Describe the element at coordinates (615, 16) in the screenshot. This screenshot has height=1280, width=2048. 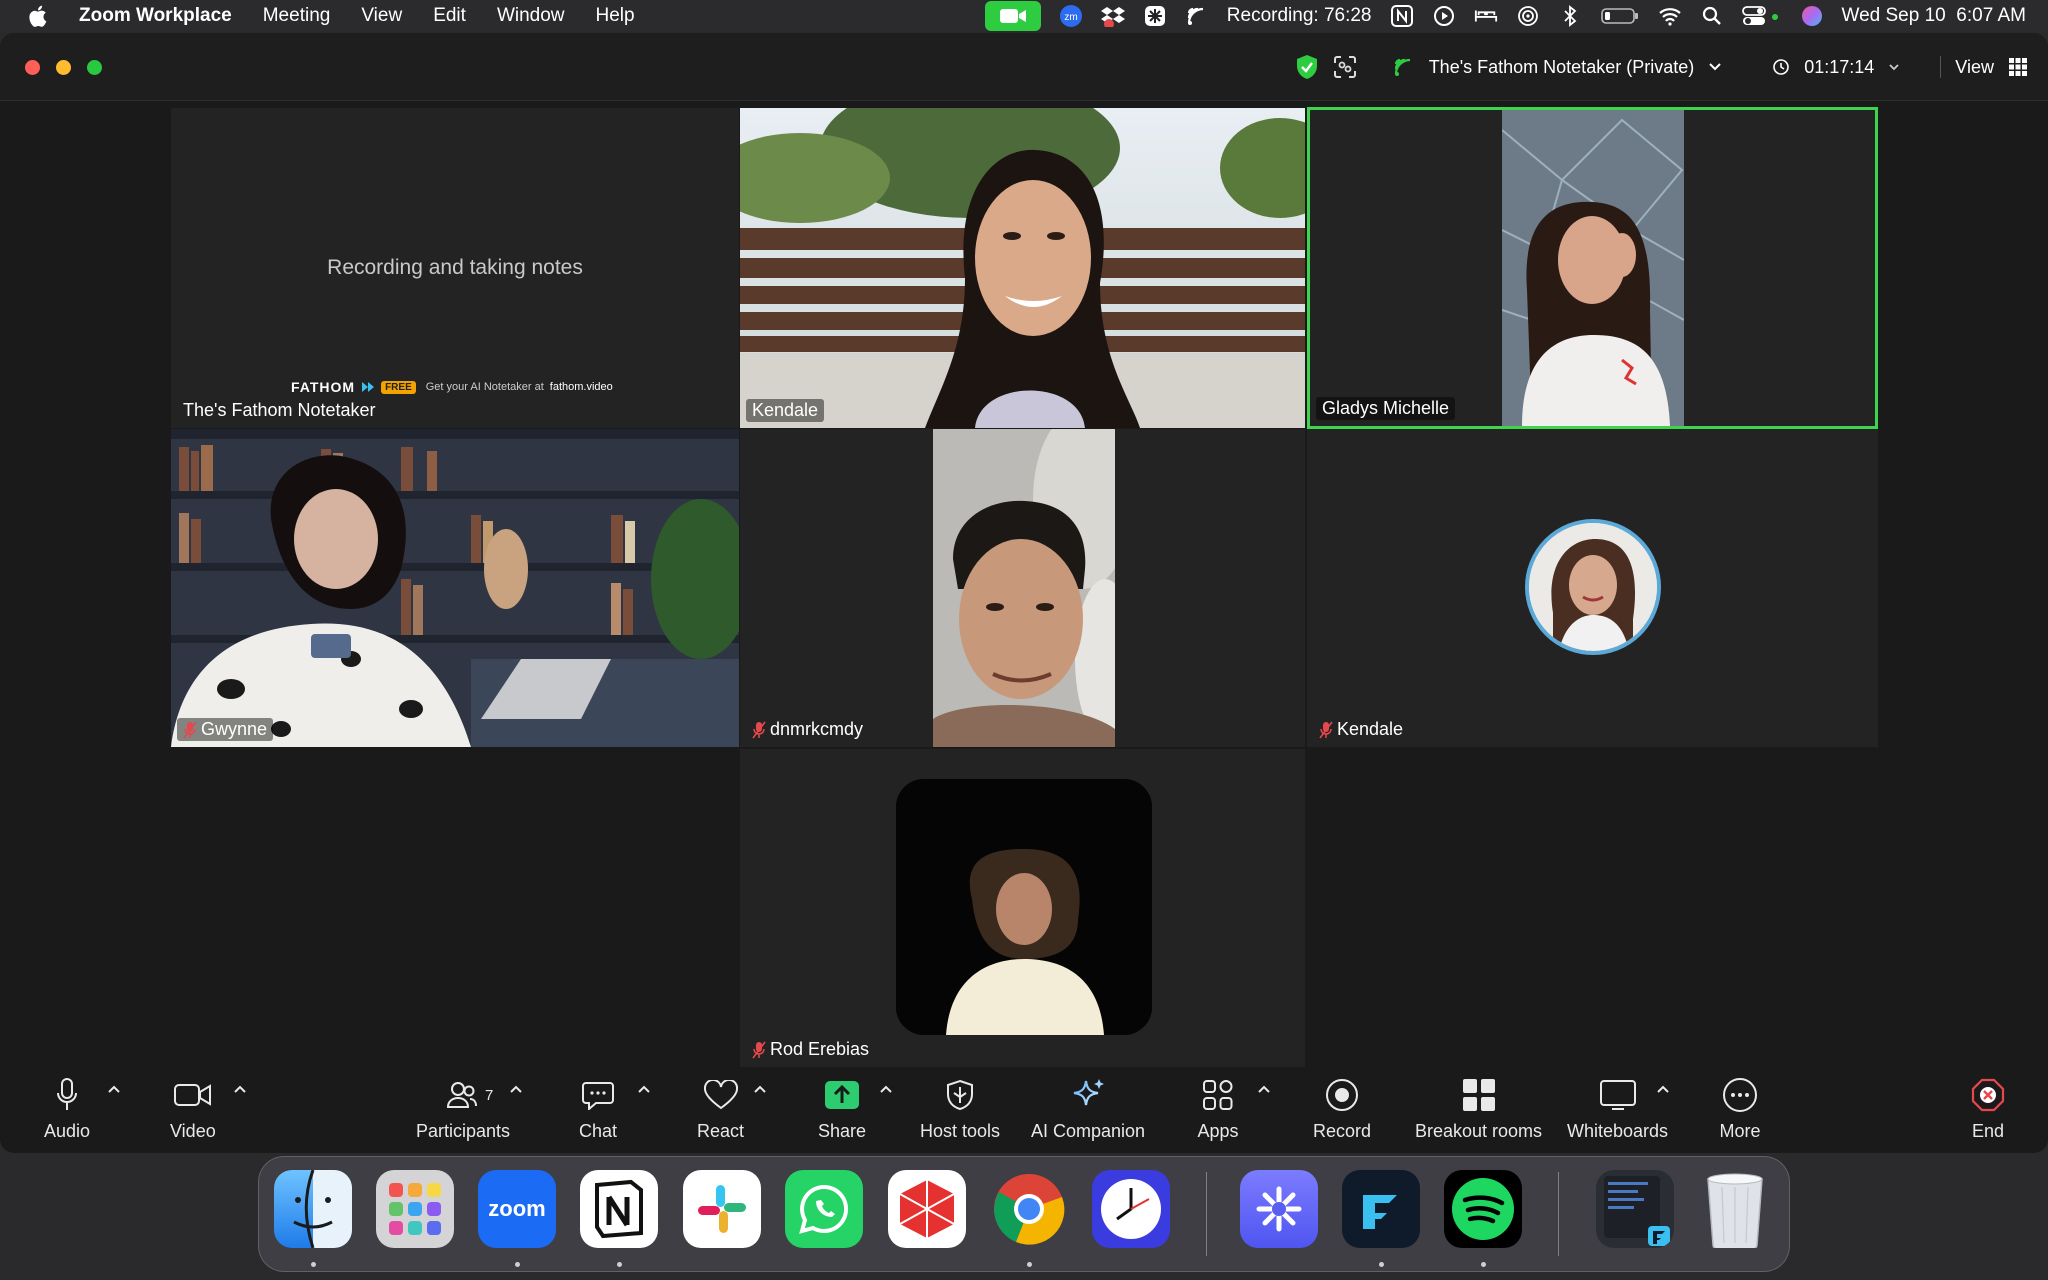
I see `menu-help: Help` at that location.